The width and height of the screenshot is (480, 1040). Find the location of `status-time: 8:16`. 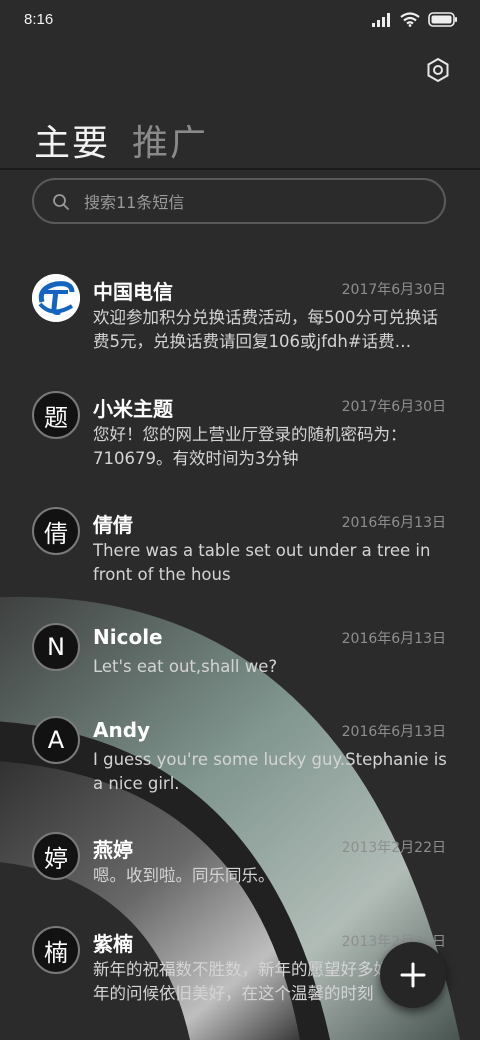

status-time: 8:16 is located at coordinates (39, 19).